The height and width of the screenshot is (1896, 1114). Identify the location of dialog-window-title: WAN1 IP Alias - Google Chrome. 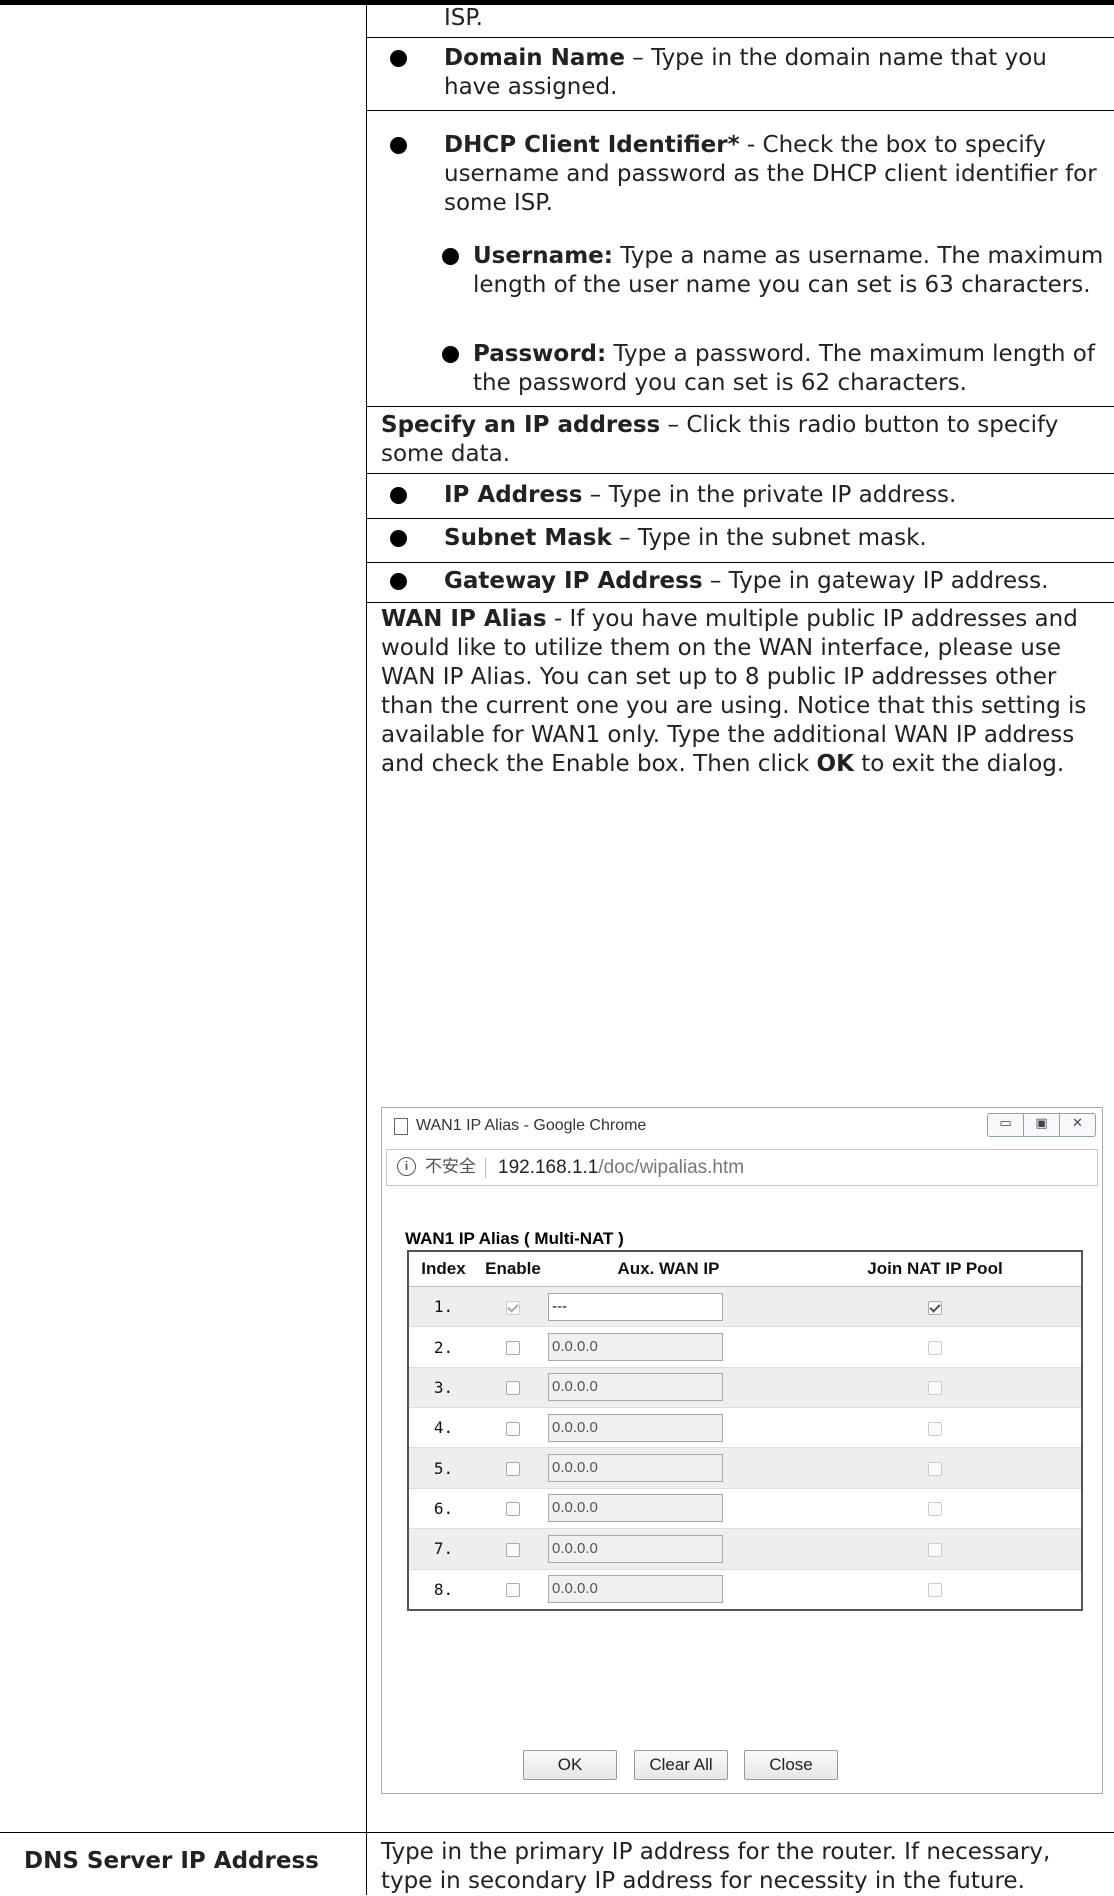
(531, 1125).